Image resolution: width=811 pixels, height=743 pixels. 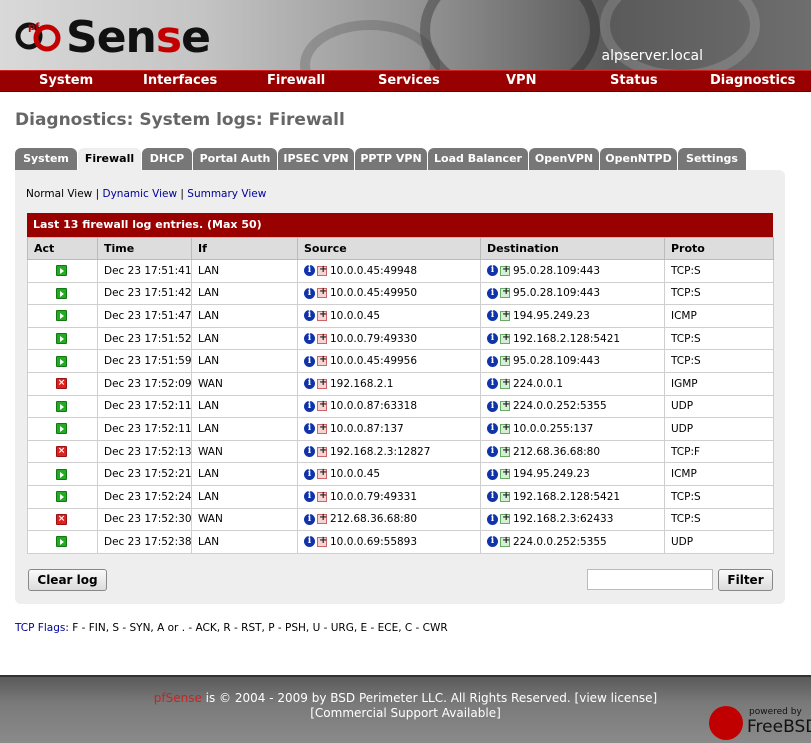 What do you see at coordinates (226, 194) in the screenshot?
I see `summary-view-link: Summary View` at bounding box center [226, 194].